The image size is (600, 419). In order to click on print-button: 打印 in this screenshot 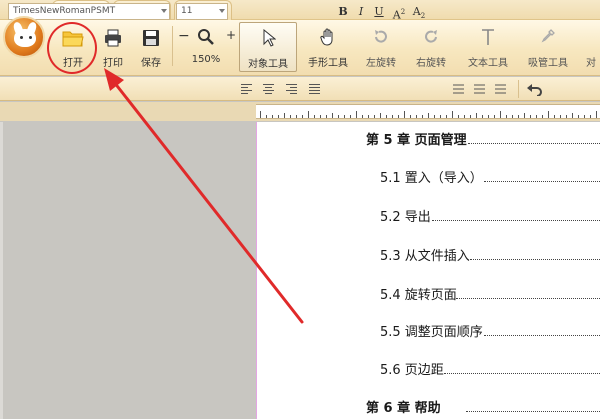, I will do `click(113, 47)`.